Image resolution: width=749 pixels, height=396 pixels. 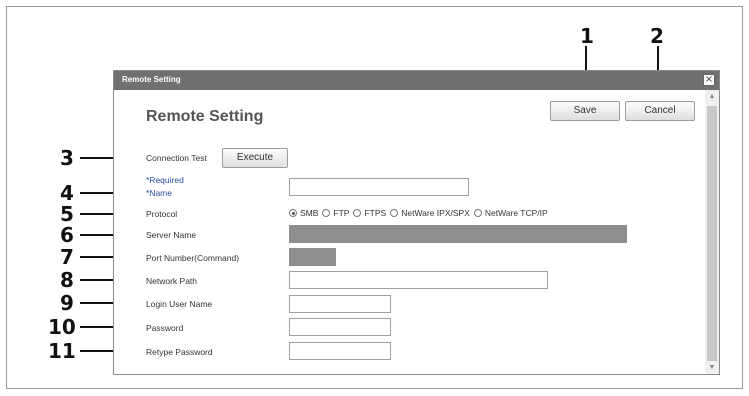 What do you see at coordinates (67, 257) in the screenshot?
I see `callout-7: 7` at bounding box center [67, 257].